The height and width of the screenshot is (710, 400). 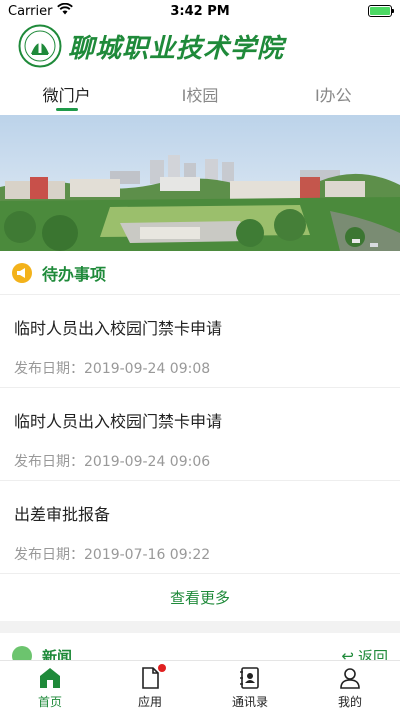 I want to click on date-value: 2019-09-24 09:08, so click(x=147, y=369).